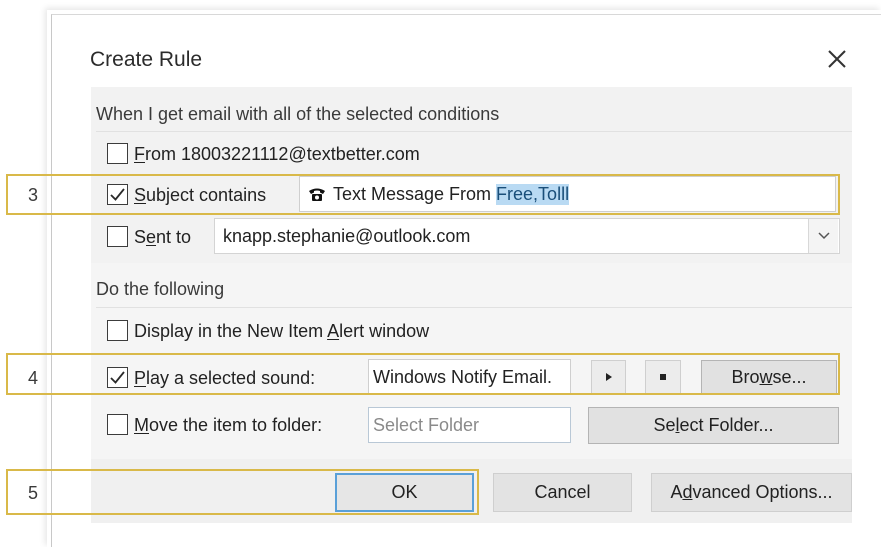 Image resolution: width=881 pixels, height=547 pixels. Describe the element at coordinates (151, 237) in the screenshot. I see `sent-to-label-accel: e` at that location.